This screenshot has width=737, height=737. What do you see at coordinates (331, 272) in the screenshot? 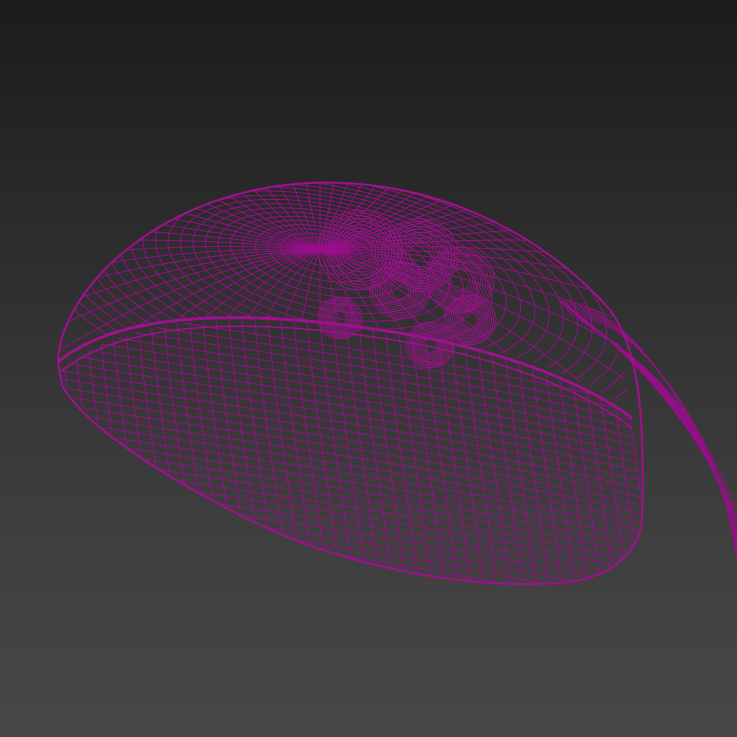
I see `dome-latitude-line` at bounding box center [331, 272].